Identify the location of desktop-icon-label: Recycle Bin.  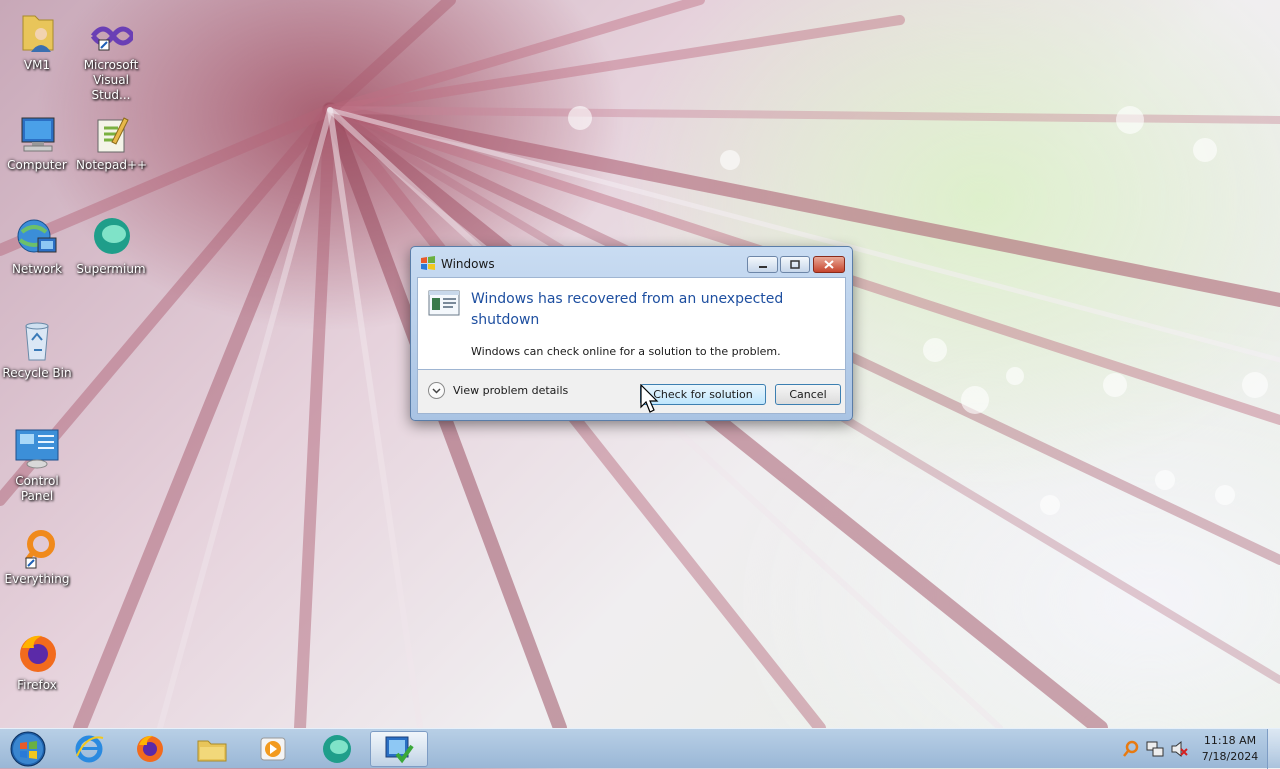
(37, 373).